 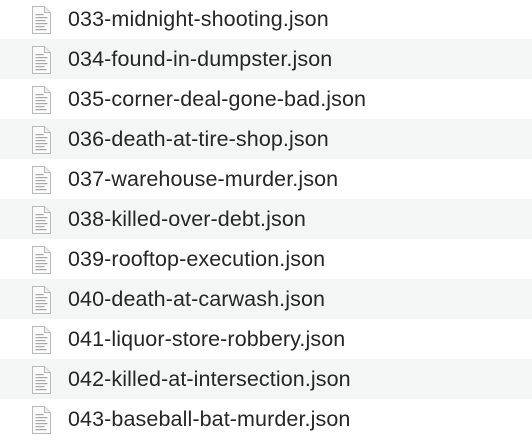 What do you see at coordinates (209, 419) in the screenshot?
I see `file-name: 043-baseball-bat-murder.json` at bounding box center [209, 419].